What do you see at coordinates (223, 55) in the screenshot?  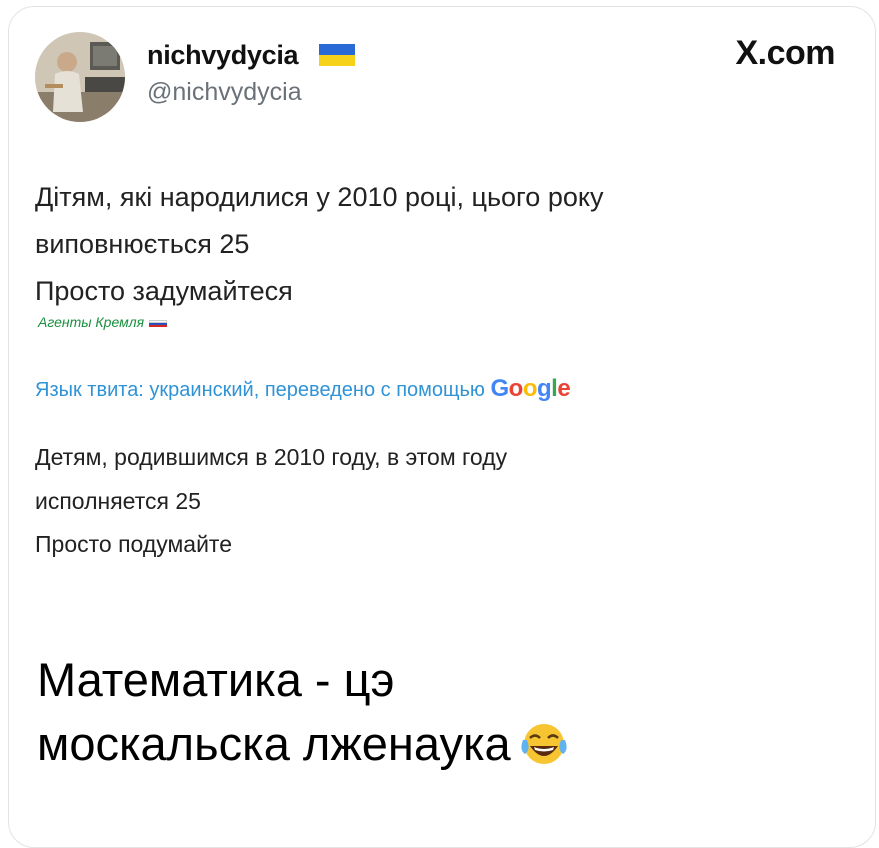 I see `display-name: nichvydycia` at bounding box center [223, 55].